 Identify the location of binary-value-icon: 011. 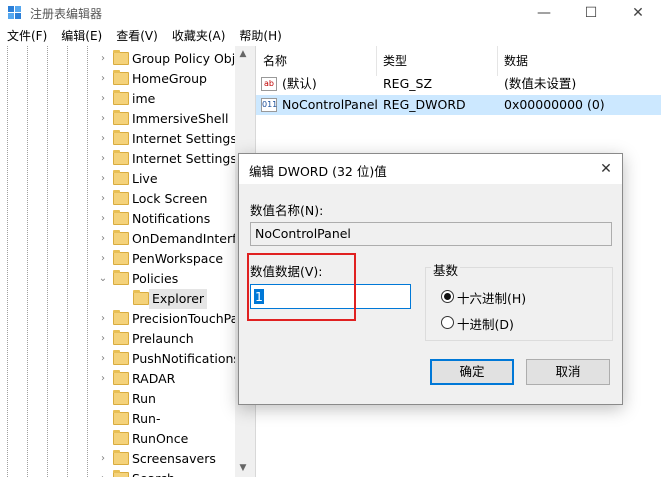
(269, 105).